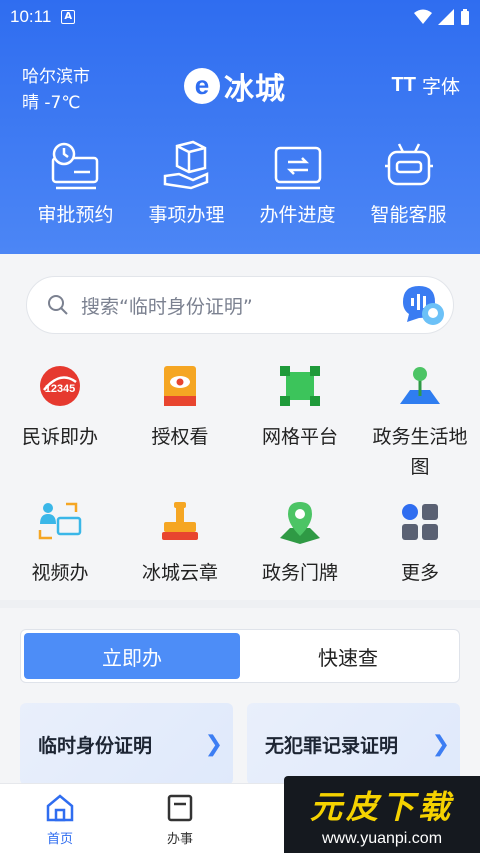  I want to click on status-bar: 10:11 A, so click(240, 17).